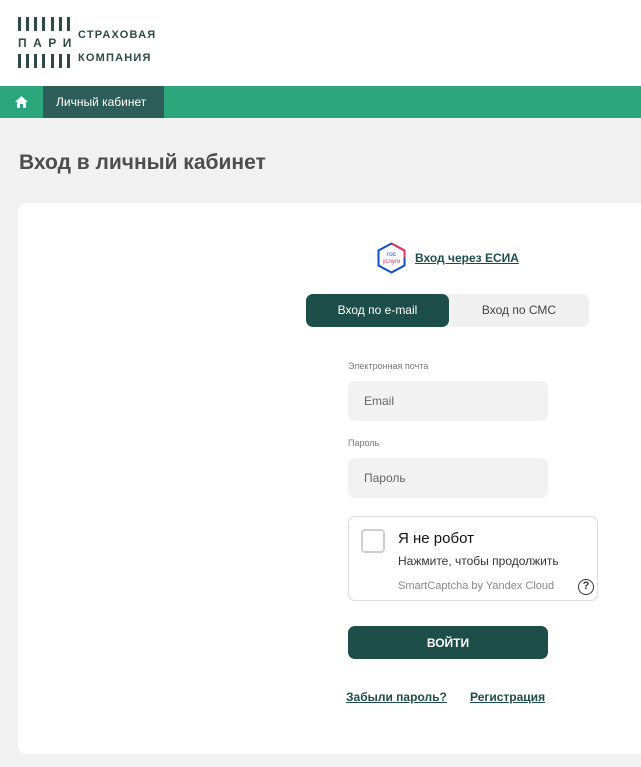 This screenshot has height=767, width=641. I want to click on header: ПАРИ СТРАХОВАЯ КОМПАНИЯ, so click(320, 43).